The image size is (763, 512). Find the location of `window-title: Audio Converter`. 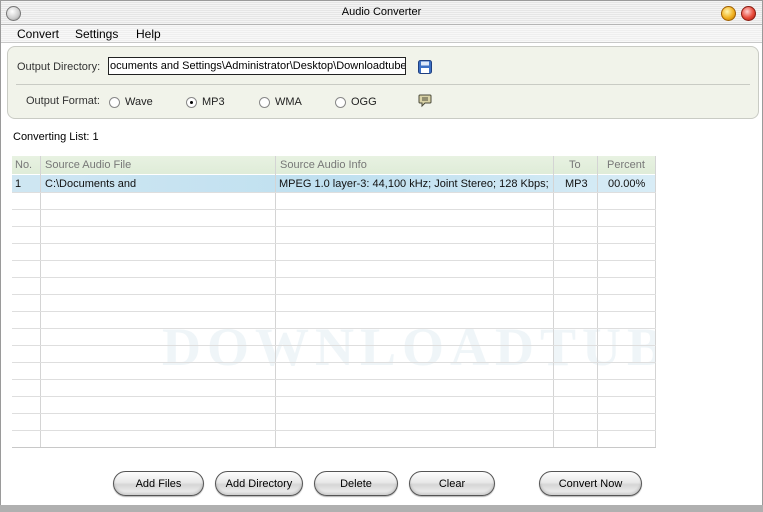

window-title: Audio Converter is located at coordinates (381, 12).